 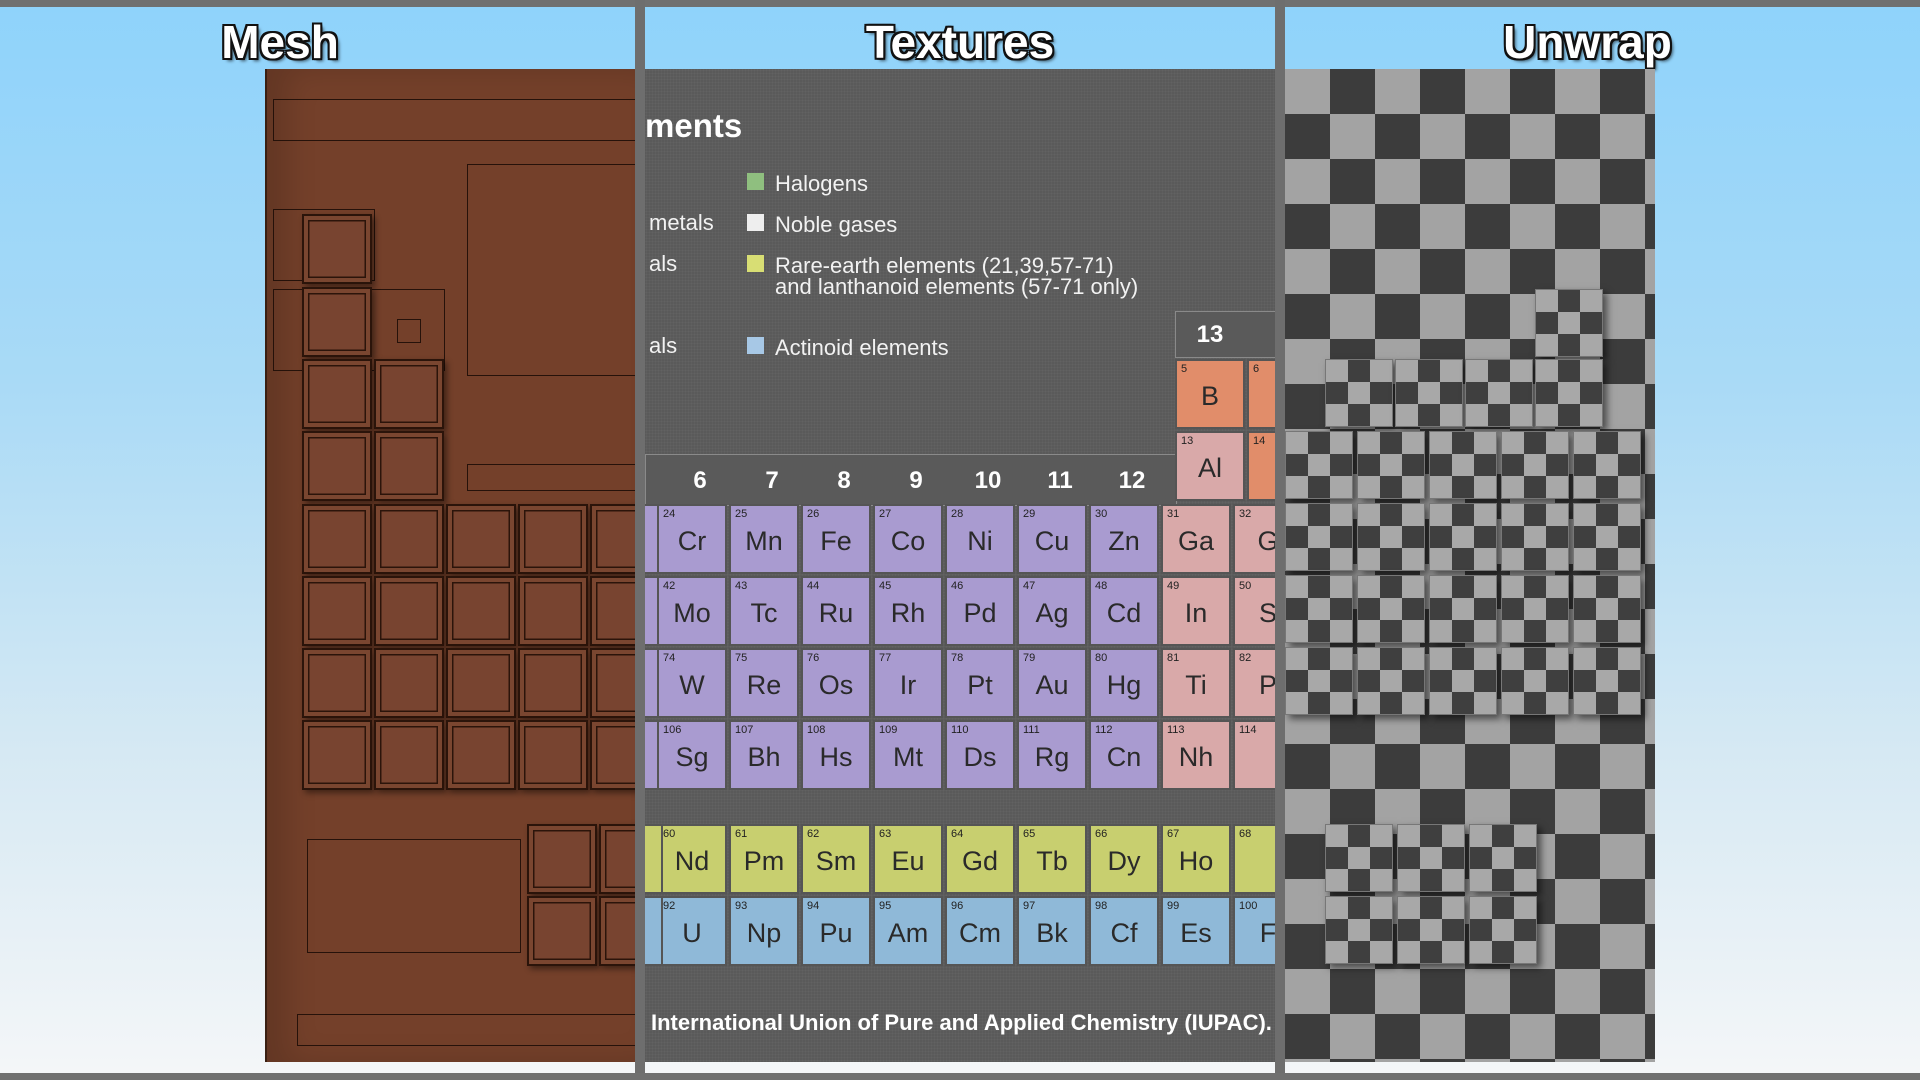 I want to click on element-symbol: Ag, so click(x=1052, y=613).